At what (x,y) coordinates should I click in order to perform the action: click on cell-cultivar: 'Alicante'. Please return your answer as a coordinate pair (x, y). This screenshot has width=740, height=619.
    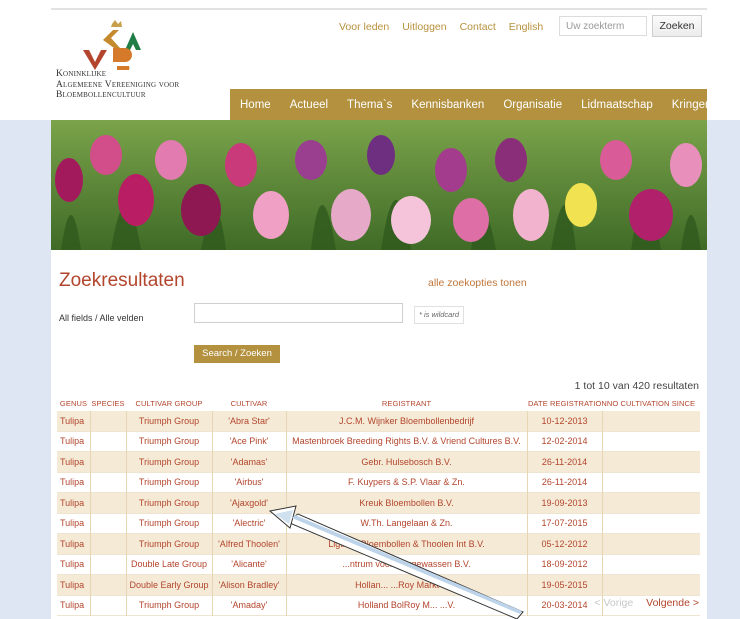
    Looking at the image, I should click on (248, 564).